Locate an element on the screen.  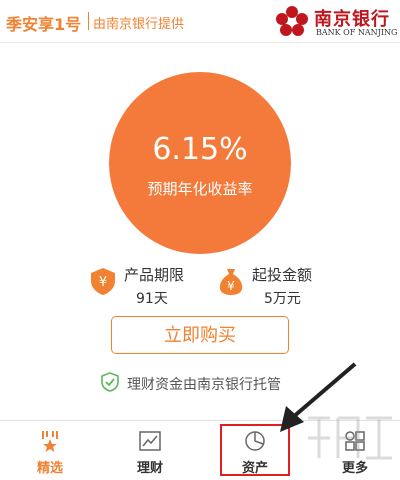
custody-note: 理财资金由南京银行托管 is located at coordinates (204, 385).